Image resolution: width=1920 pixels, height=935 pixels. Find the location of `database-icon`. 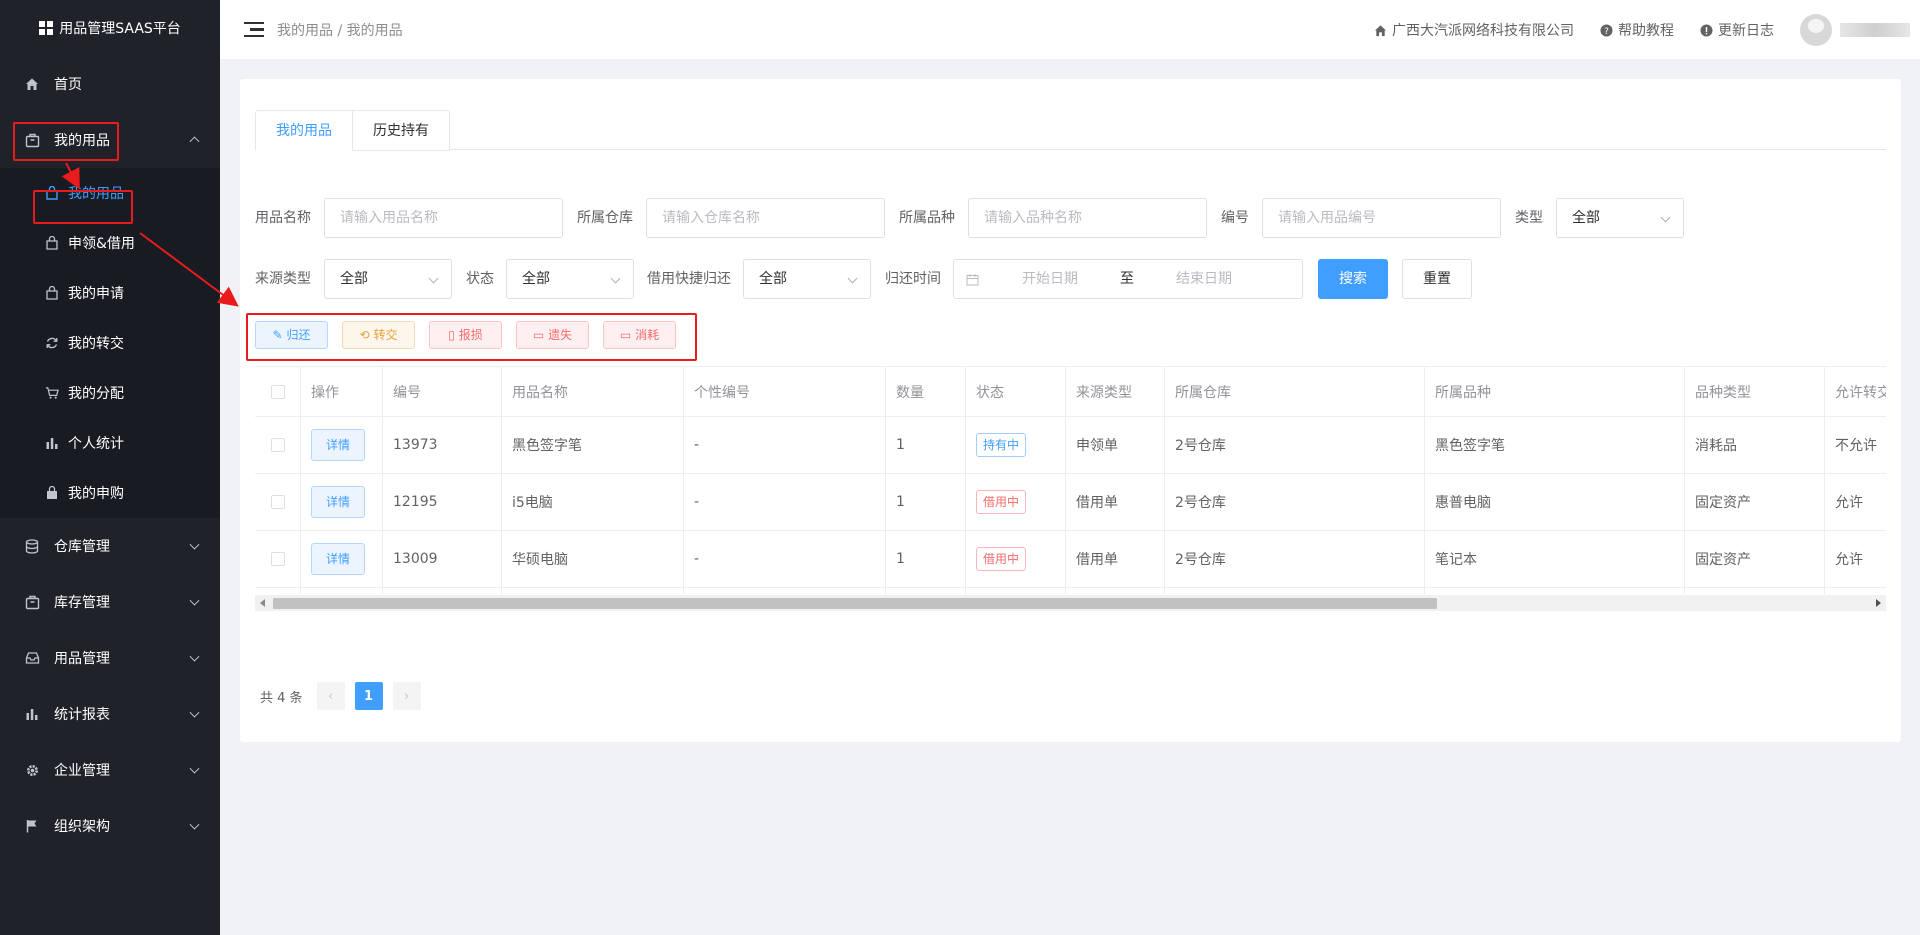

database-icon is located at coordinates (32, 546).